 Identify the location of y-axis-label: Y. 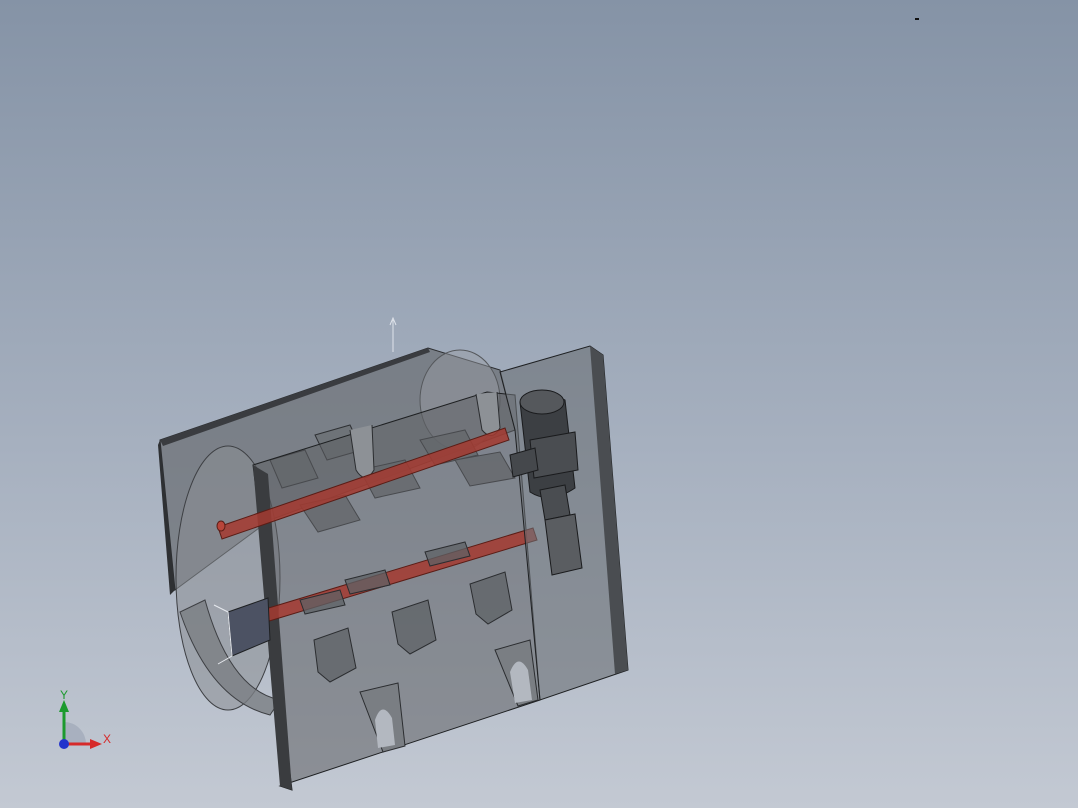
(64, 695).